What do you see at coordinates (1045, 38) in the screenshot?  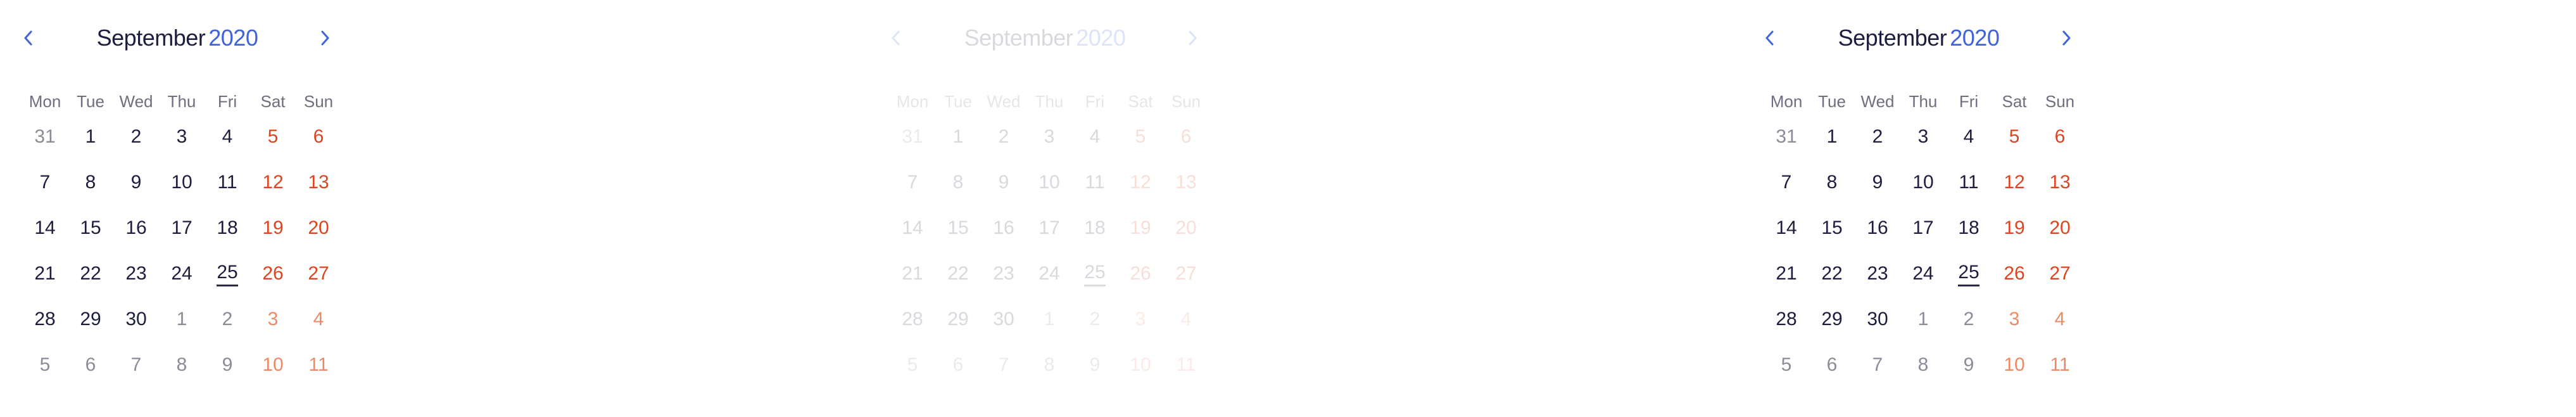 I see `calendar-header: September 2020` at bounding box center [1045, 38].